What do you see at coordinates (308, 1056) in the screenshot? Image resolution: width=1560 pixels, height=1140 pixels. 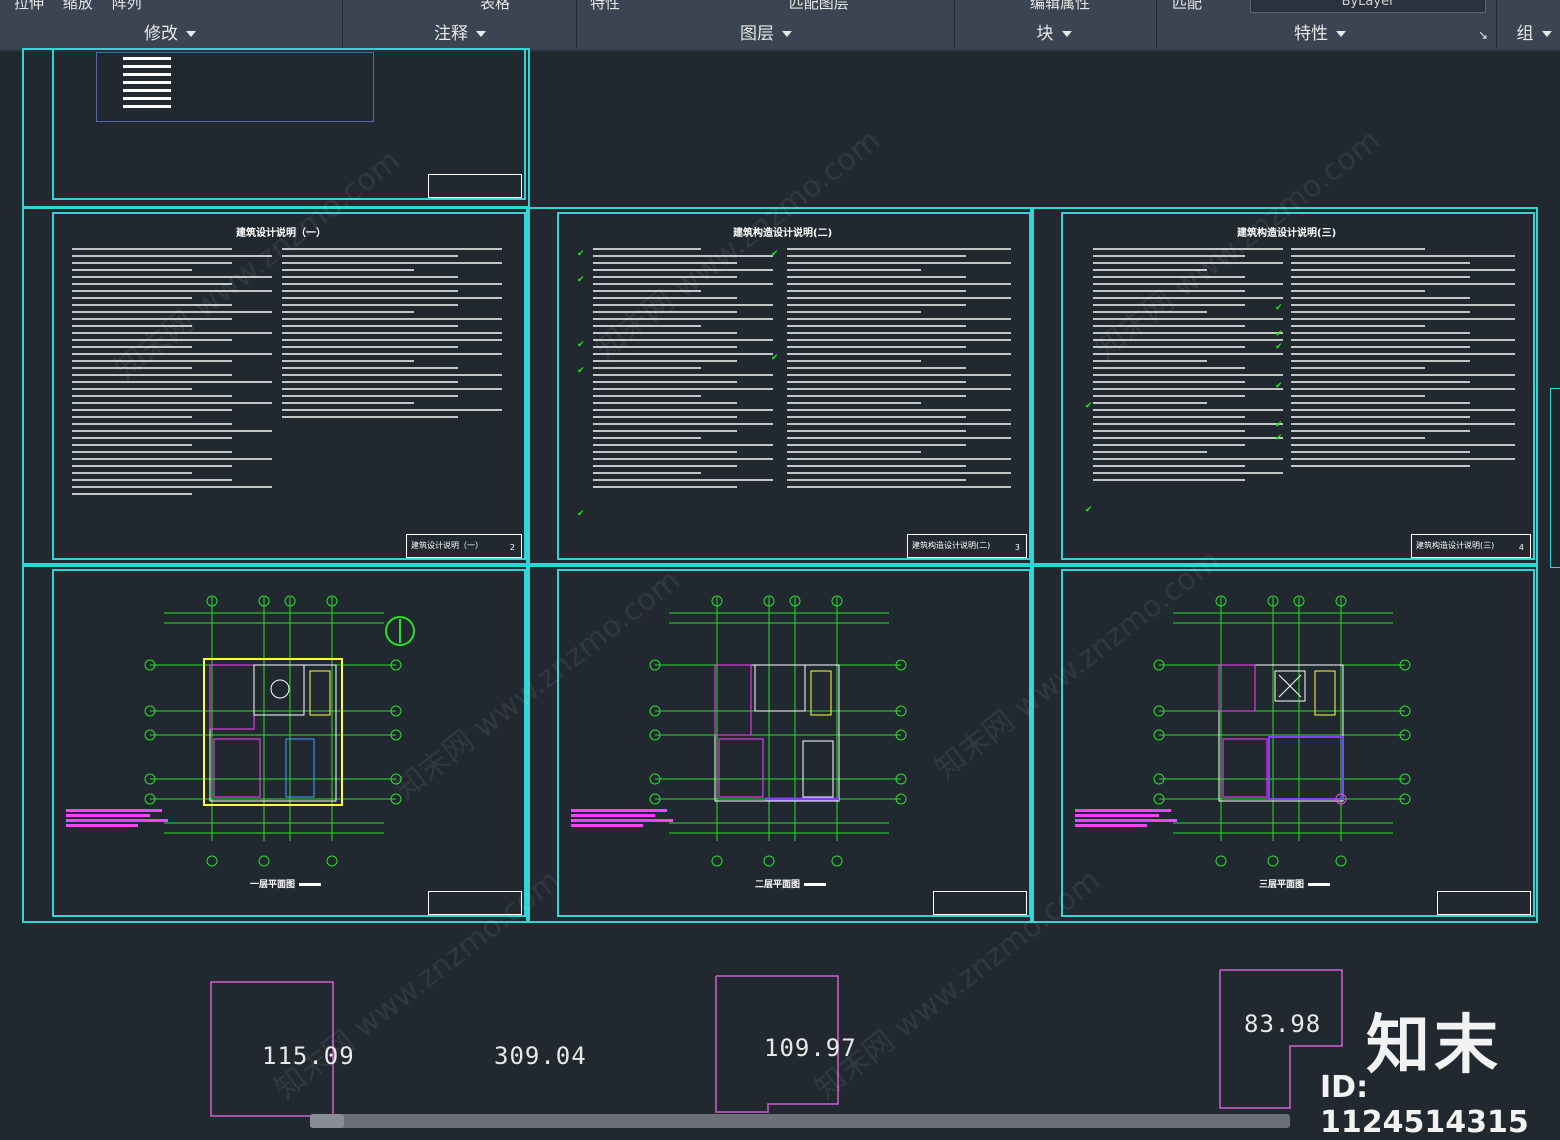 I see `area-value: 115.09` at bounding box center [308, 1056].